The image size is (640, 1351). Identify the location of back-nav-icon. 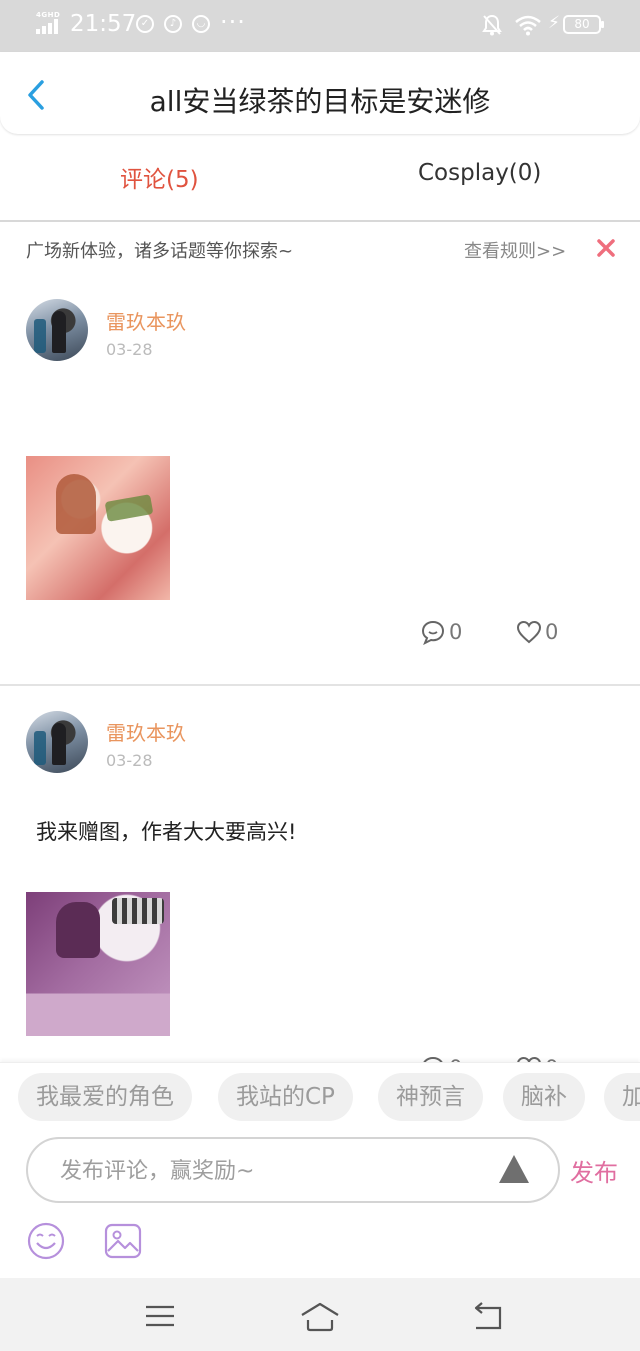
(488, 1316).